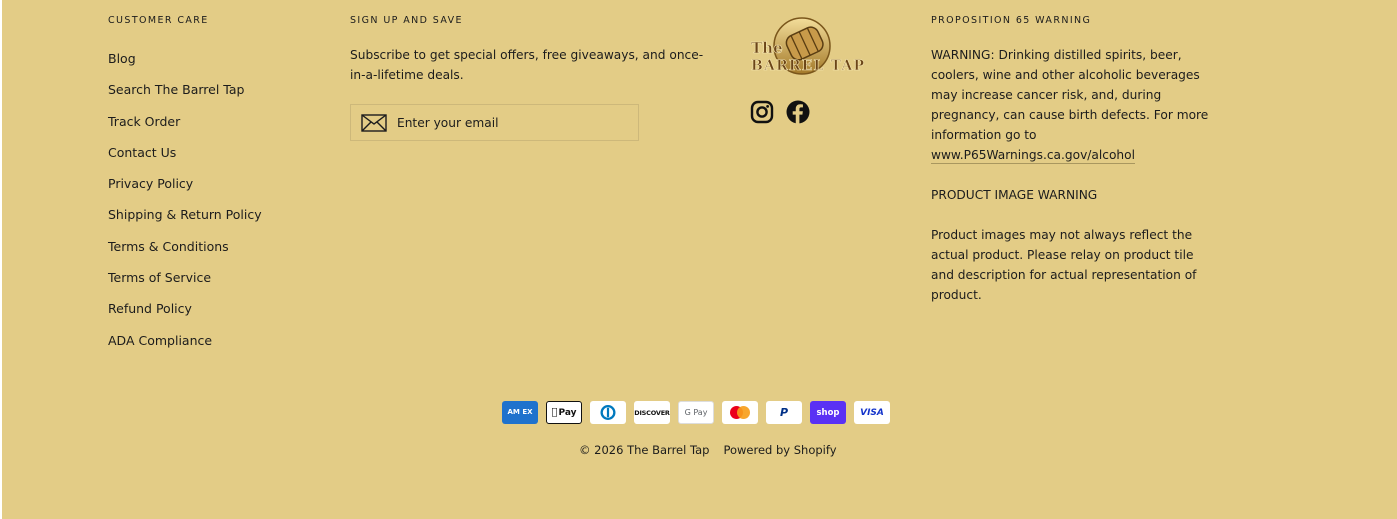 Image resolution: width=1397 pixels, height=519 pixels. Describe the element at coordinates (608, 412) in the screenshot. I see `diners-club-icon` at that location.